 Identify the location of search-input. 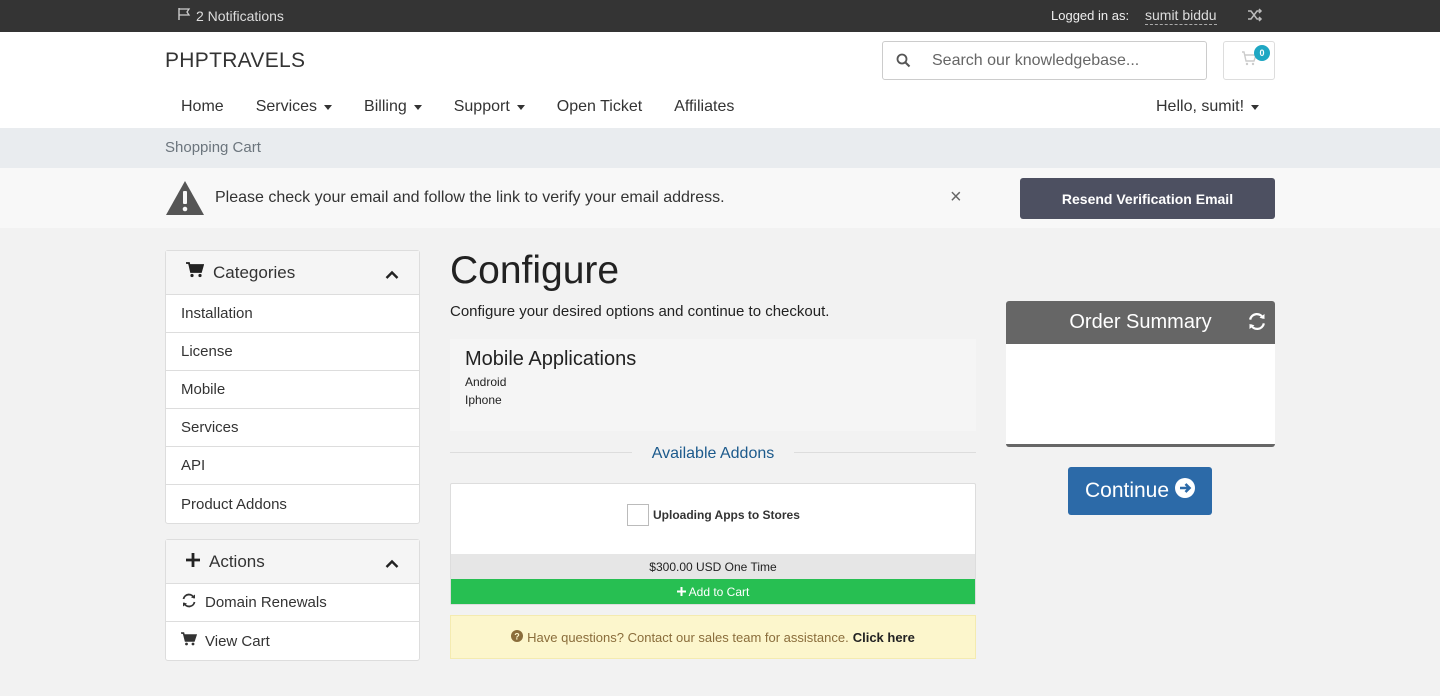
(1067, 60).